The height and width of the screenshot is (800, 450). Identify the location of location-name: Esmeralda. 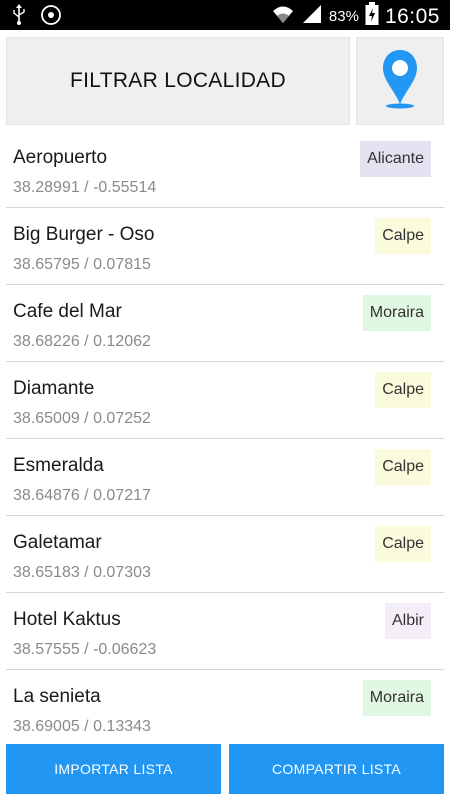
(58, 465).